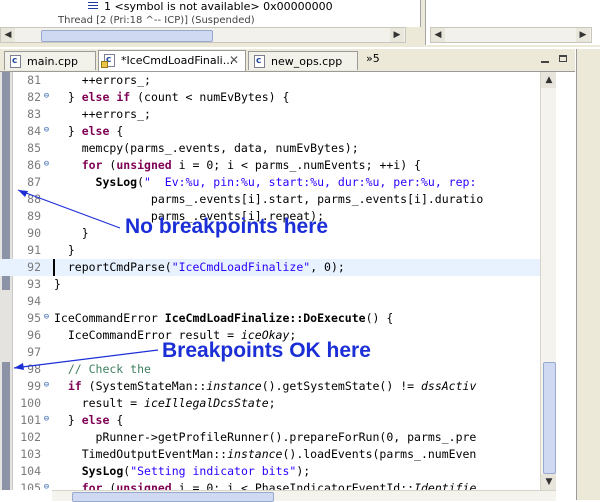  What do you see at coordinates (34, 97) in the screenshot?
I see `line-number: 82` at bounding box center [34, 97].